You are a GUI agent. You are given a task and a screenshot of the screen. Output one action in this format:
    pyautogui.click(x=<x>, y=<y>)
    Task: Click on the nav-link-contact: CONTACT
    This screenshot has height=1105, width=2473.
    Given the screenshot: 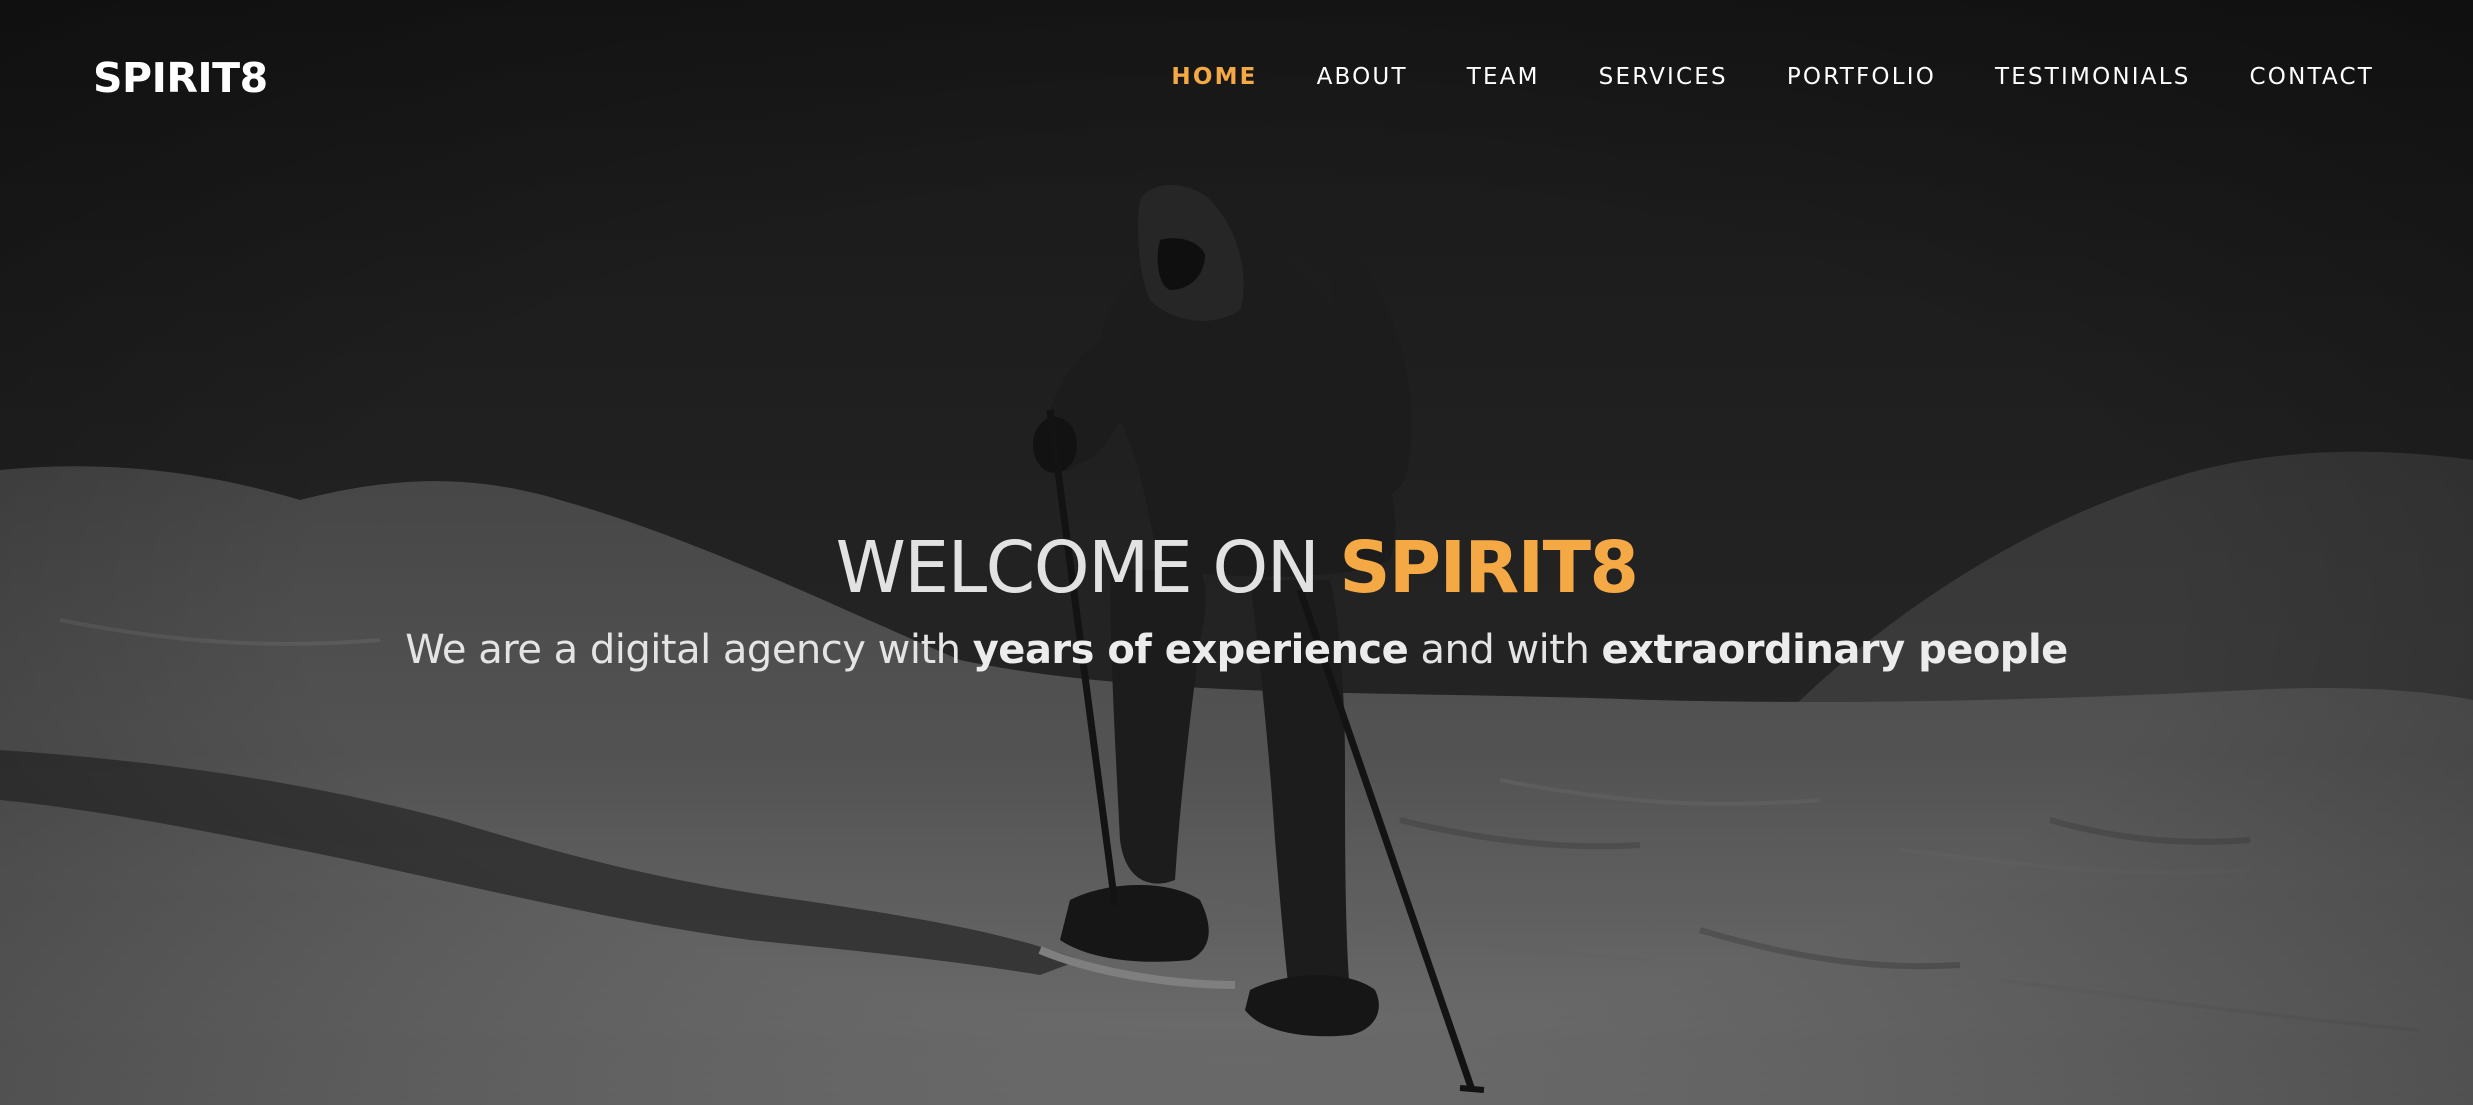 What is the action you would take?
    pyautogui.click(x=2312, y=77)
    